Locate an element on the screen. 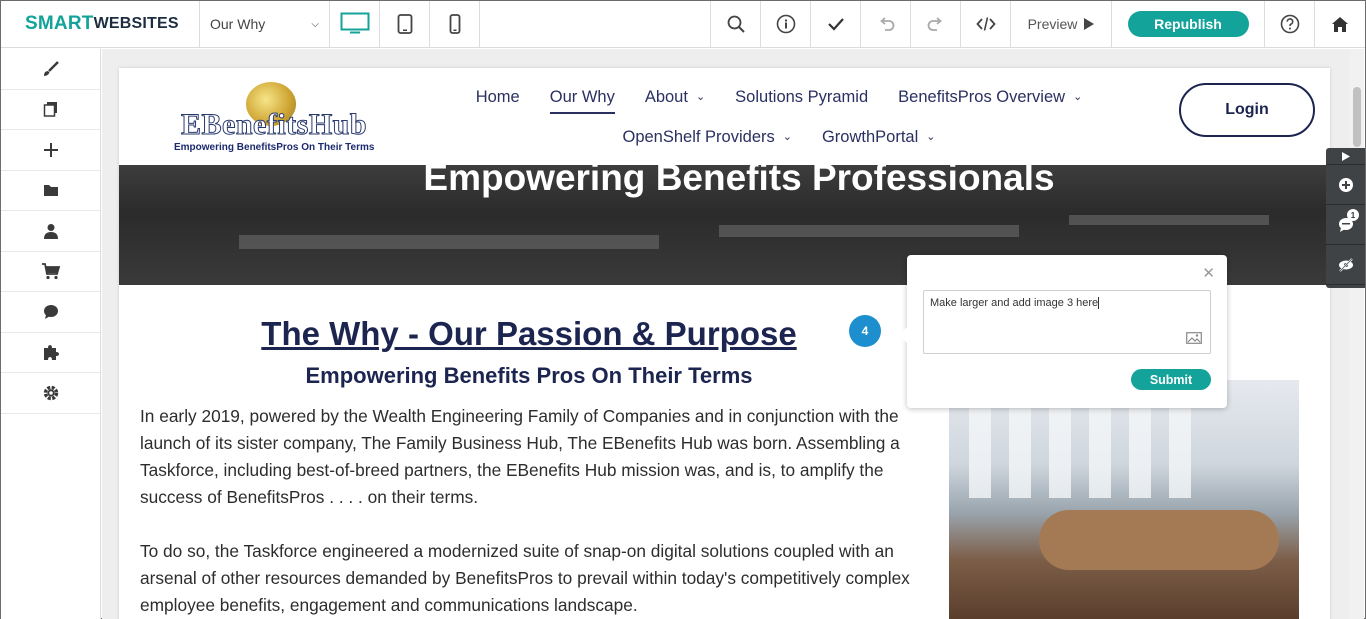  nav-item-solutions-pyramid: Solutions Pyramid is located at coordinates (801, 101).